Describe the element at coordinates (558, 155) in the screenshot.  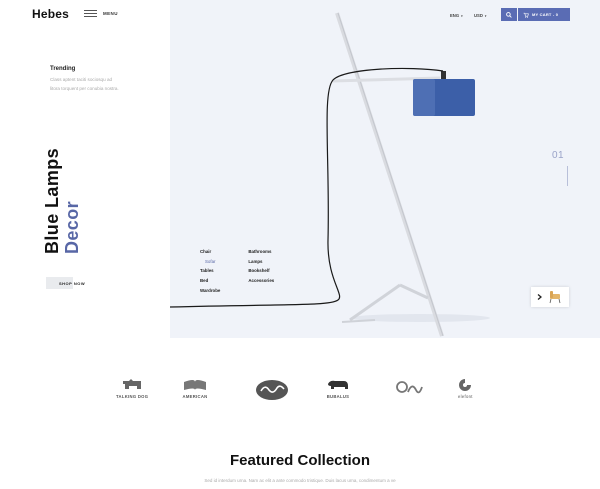
I see `slide-number: 01` at that location.